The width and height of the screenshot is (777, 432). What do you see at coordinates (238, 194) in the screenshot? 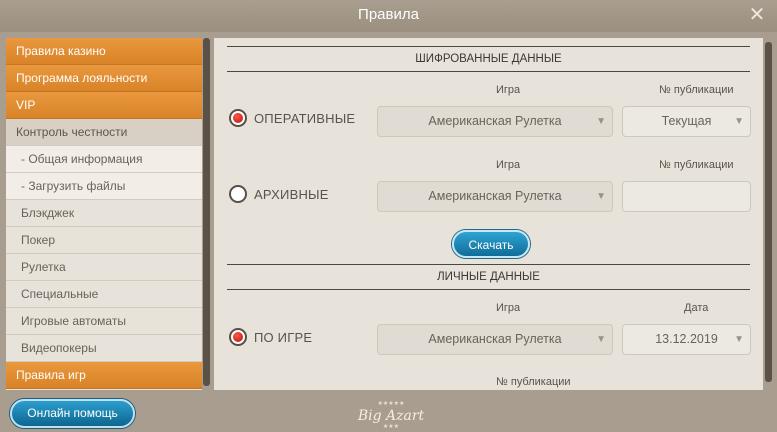
I see `archive-radio` at bounding box center [238, 194].